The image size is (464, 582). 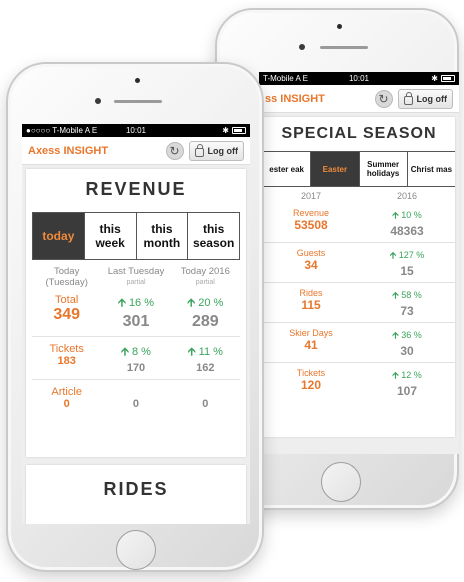 What do you see at coordinates (407, 231) in the screenshot?
I see `metric-previous: 48363` at bounding box center [407, 231].